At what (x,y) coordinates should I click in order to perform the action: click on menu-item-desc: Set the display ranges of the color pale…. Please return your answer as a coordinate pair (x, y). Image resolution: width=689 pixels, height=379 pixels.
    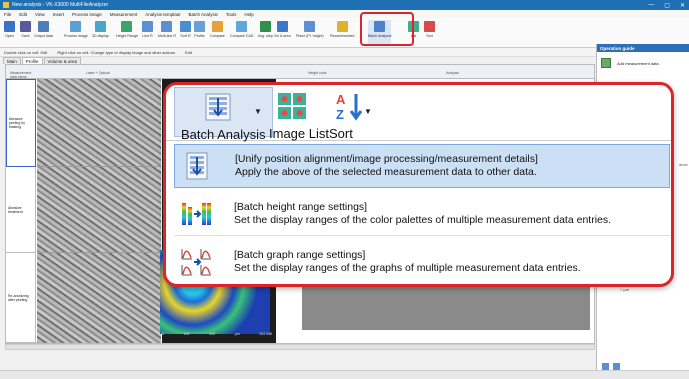
    Looking at the image, I should click on (423, 219).